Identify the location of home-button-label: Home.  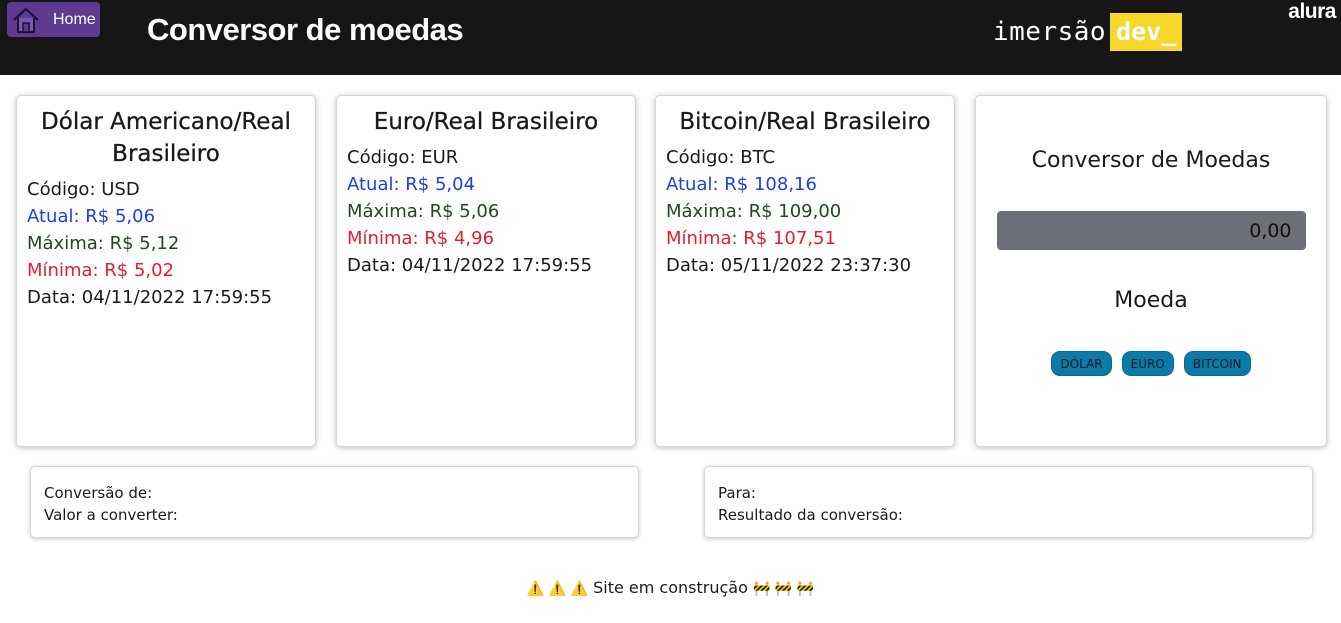
(74, 19).